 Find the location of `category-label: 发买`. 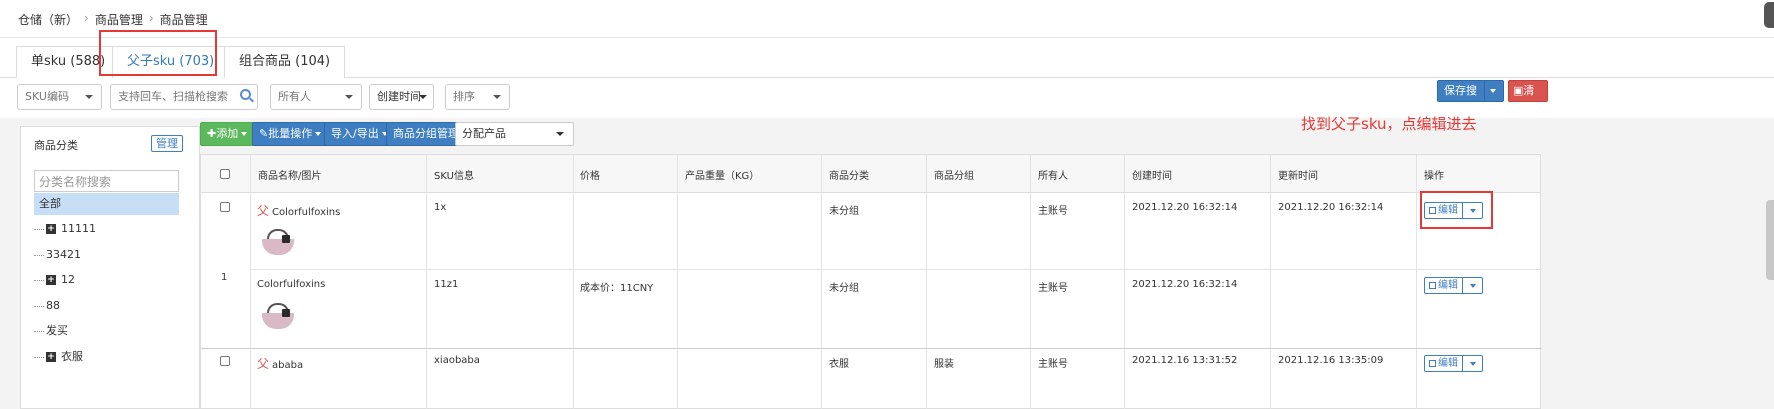

category-label: 发买 is located at coordinates (57, 330).